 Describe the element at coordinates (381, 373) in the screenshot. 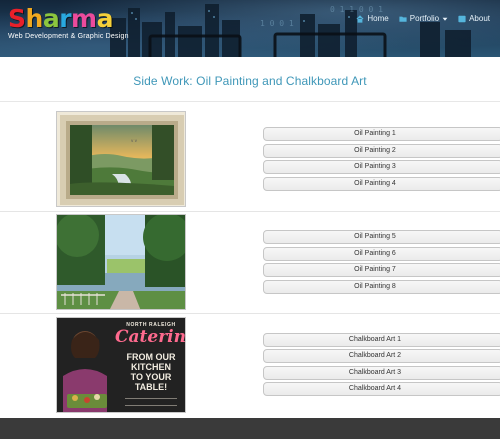

I see `chalkboard-art-3-button: Chalkboard Art 3` at that location.